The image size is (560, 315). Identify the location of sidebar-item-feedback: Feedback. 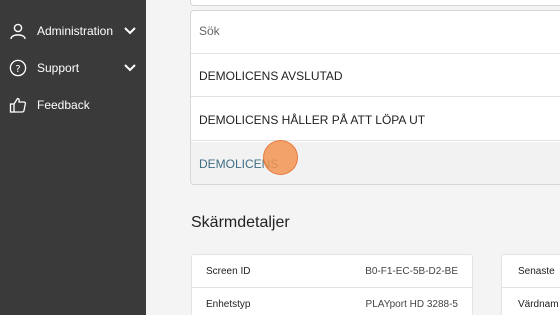
(73, 105).